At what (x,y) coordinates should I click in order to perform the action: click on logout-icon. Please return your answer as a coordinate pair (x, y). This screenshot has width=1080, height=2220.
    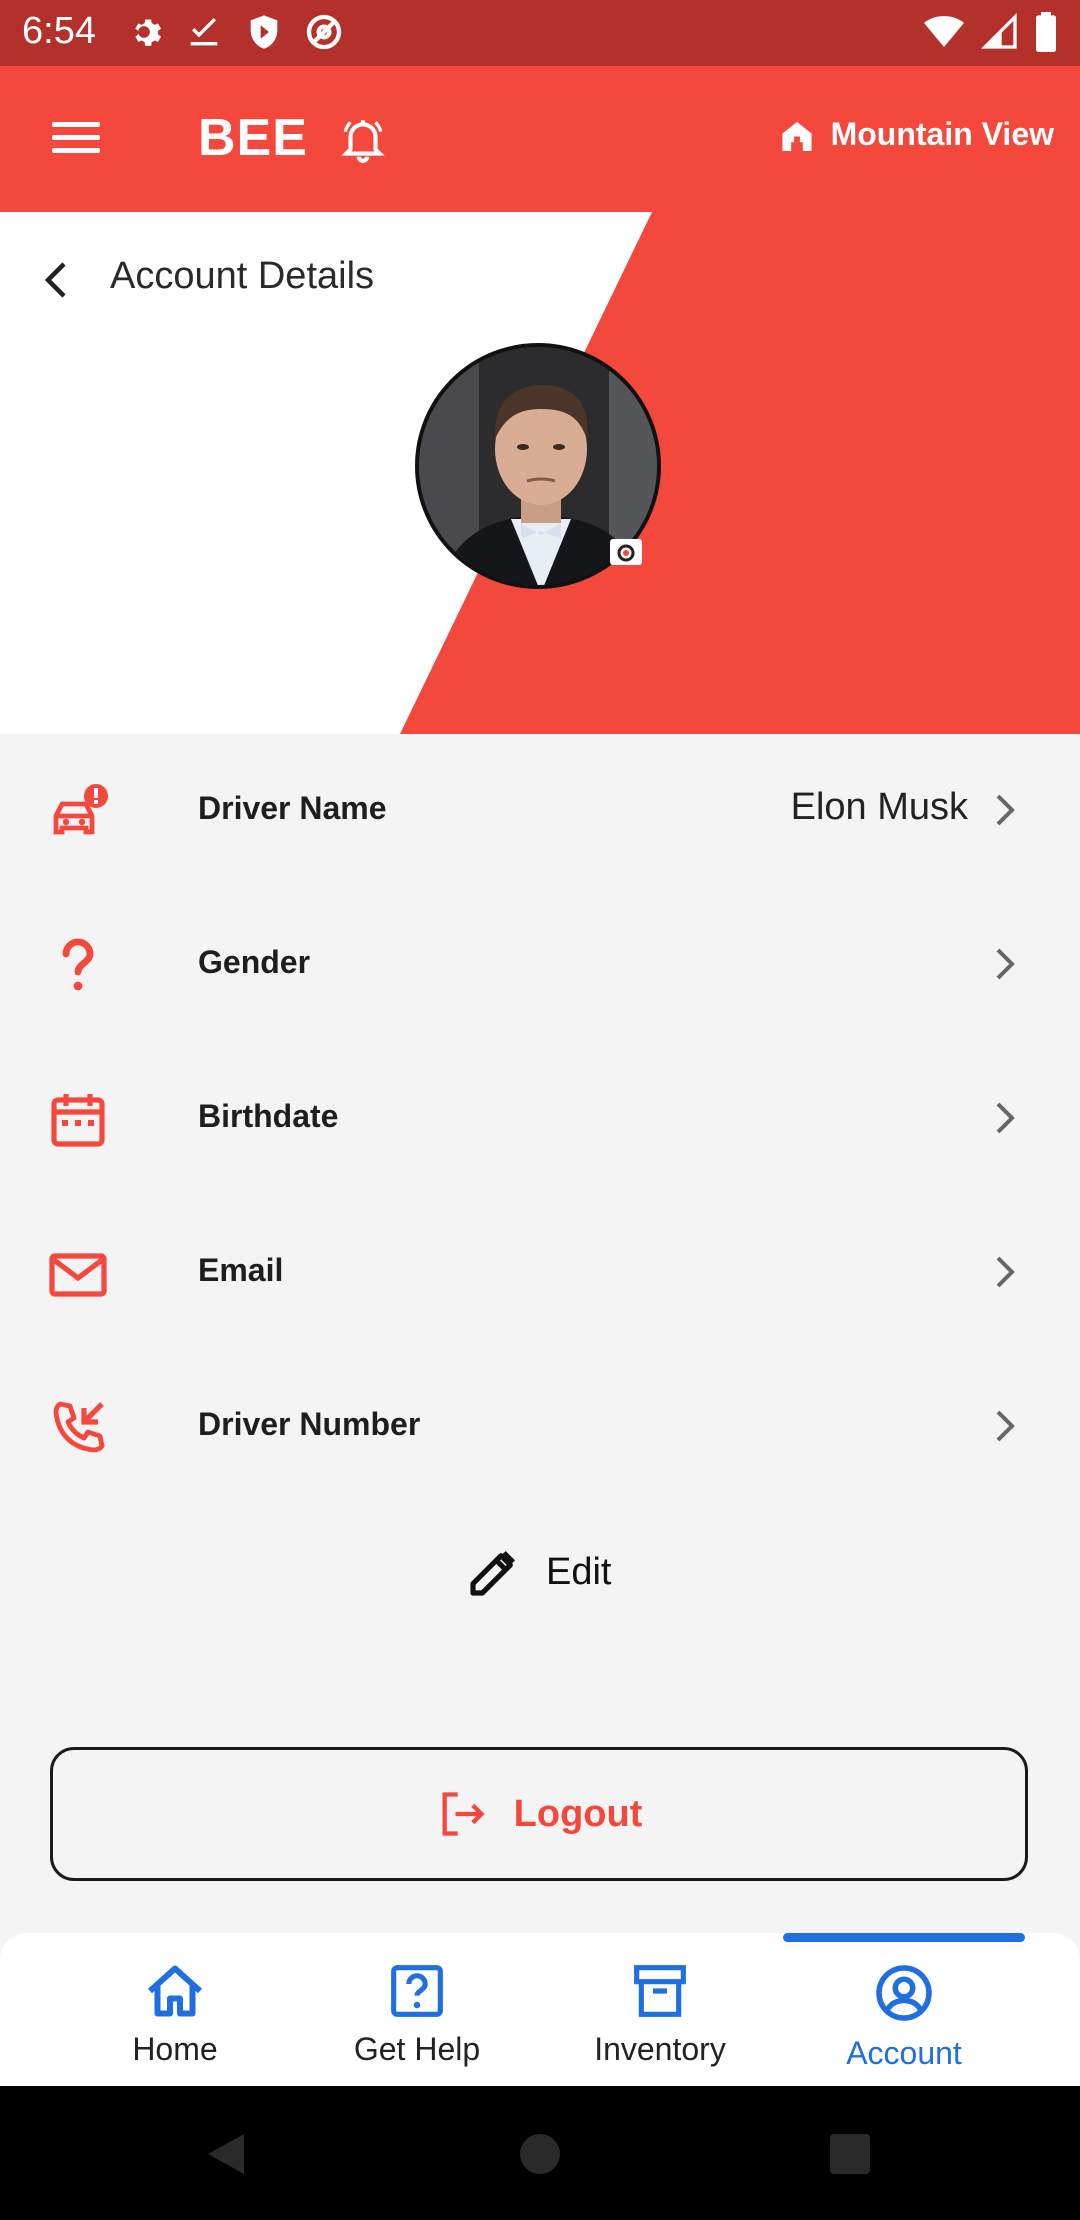
    Looking at the image, I should click on (463, 1814).